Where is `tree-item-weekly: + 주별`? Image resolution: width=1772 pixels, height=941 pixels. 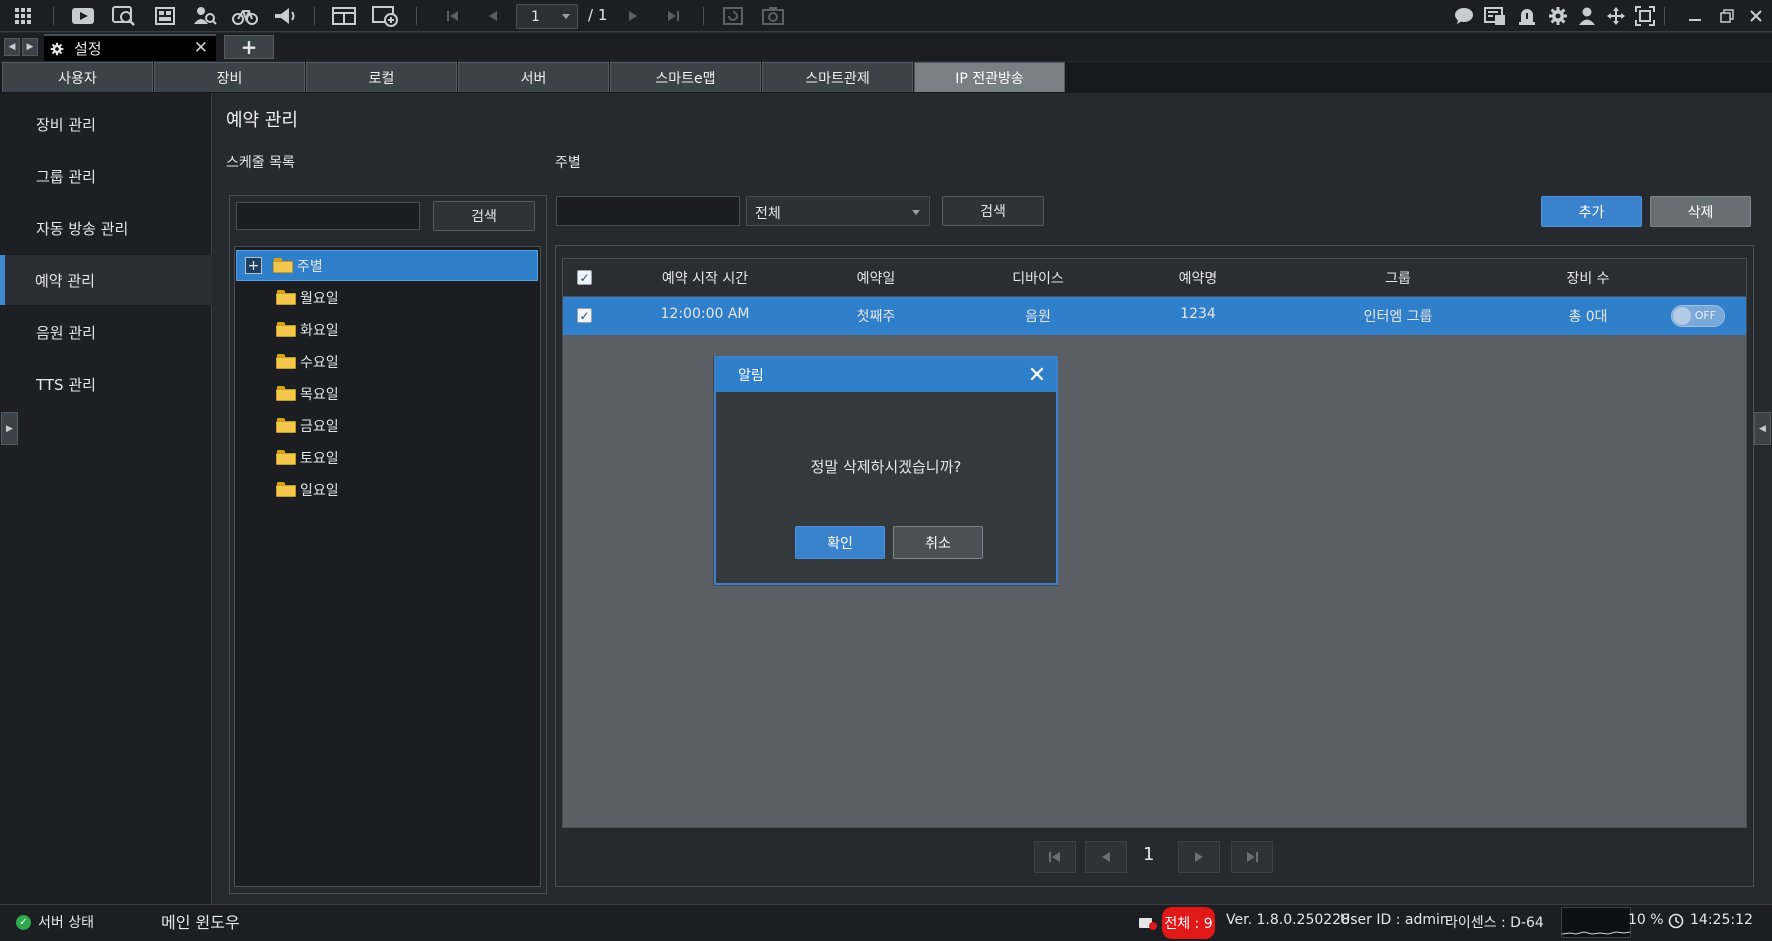
tree-item-weekly: + 주별 is located at coordinates (387, 265).